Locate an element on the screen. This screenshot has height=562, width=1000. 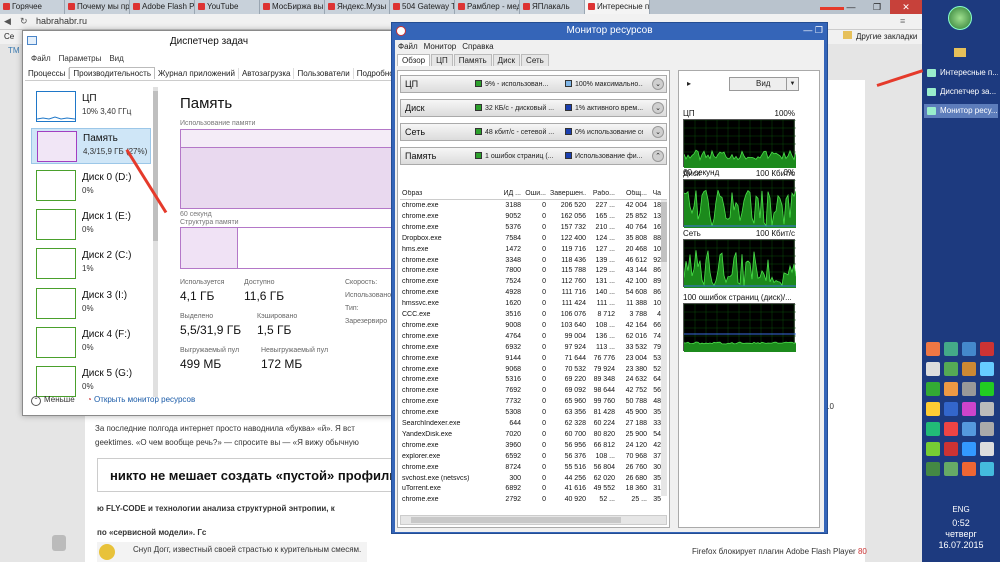
column-header: Образ is located at coordinates (447, 193).